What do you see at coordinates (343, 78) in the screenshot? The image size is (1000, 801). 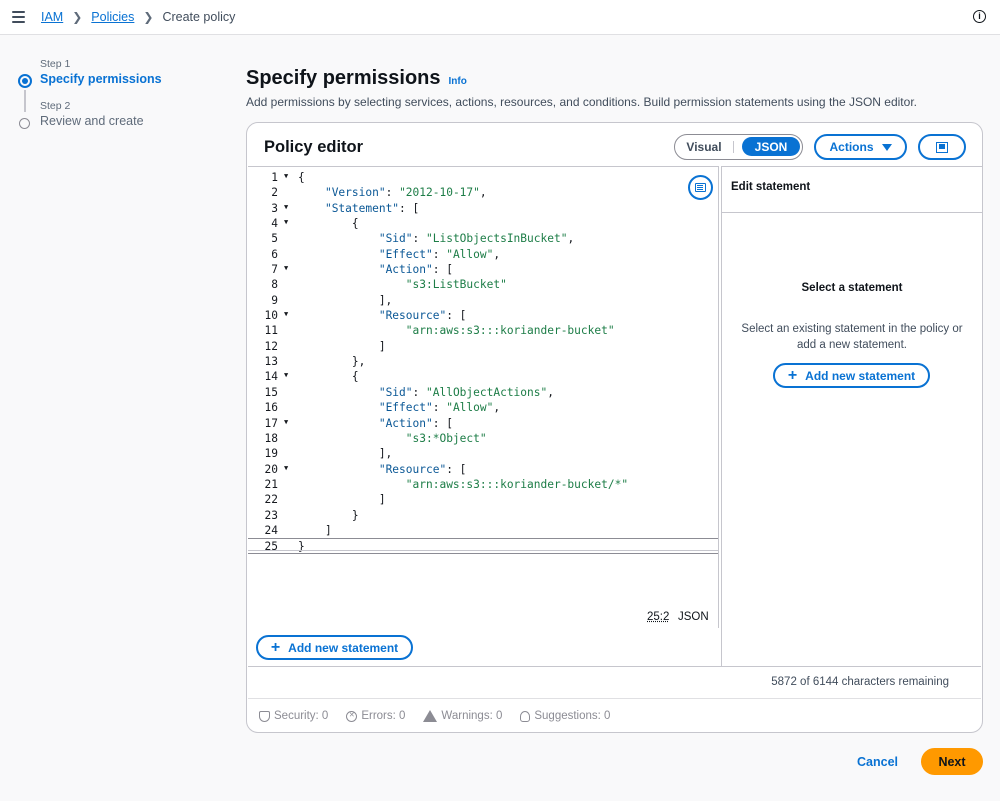 I see `page-title: Specify permissions` at bounding box center [343, 78].